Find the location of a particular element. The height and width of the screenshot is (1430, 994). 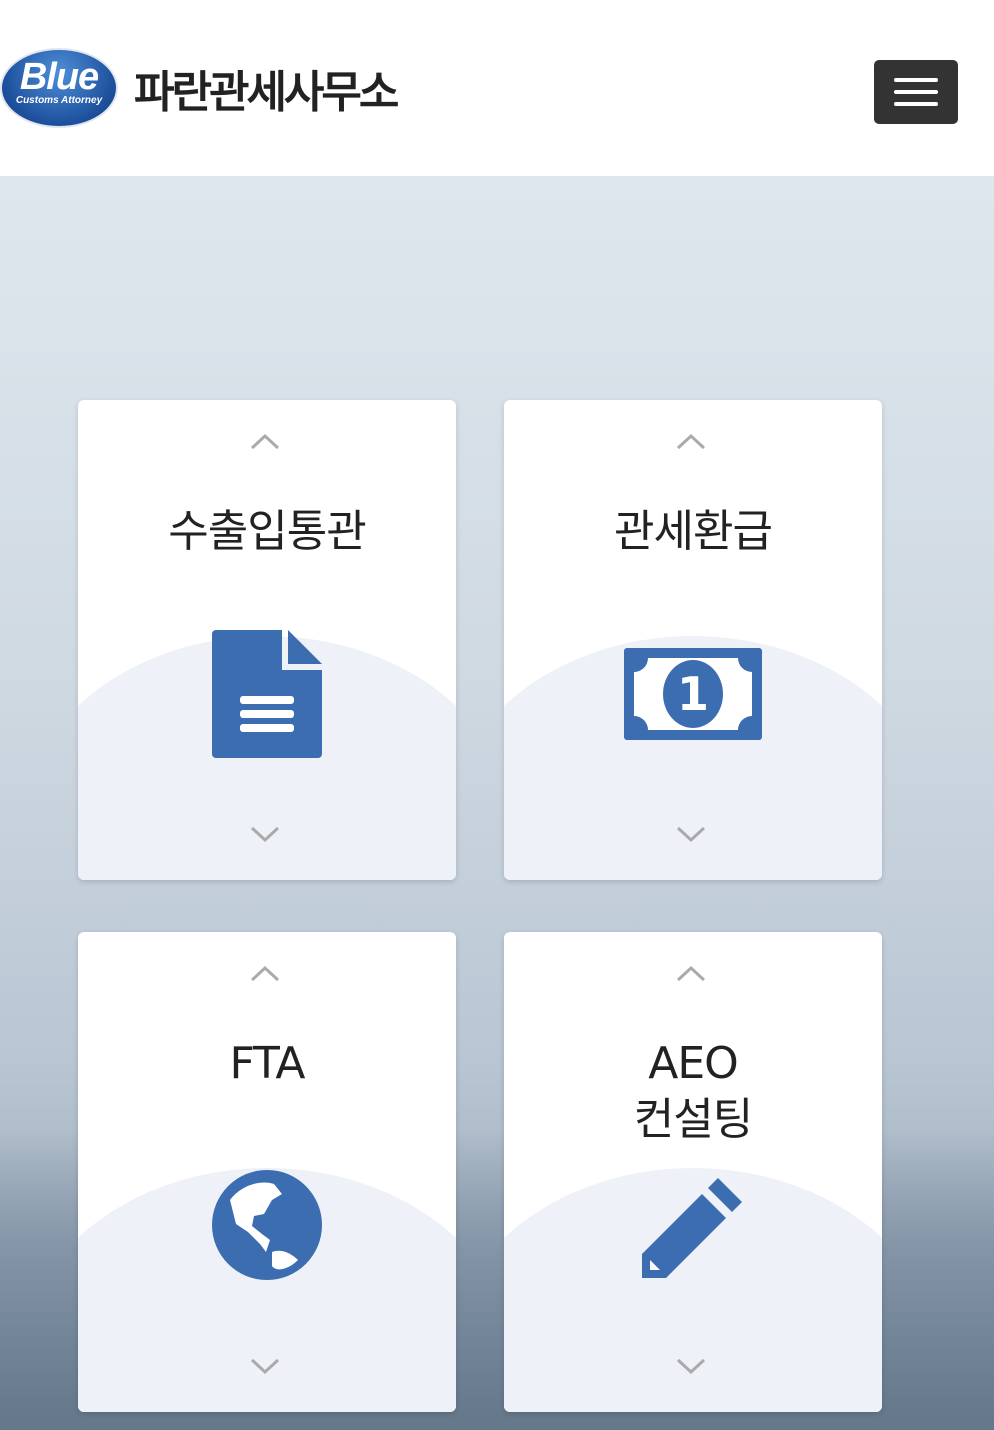

header: Blue Customs Attorney 파란관세사무소 is located at coordinates (497, 88).